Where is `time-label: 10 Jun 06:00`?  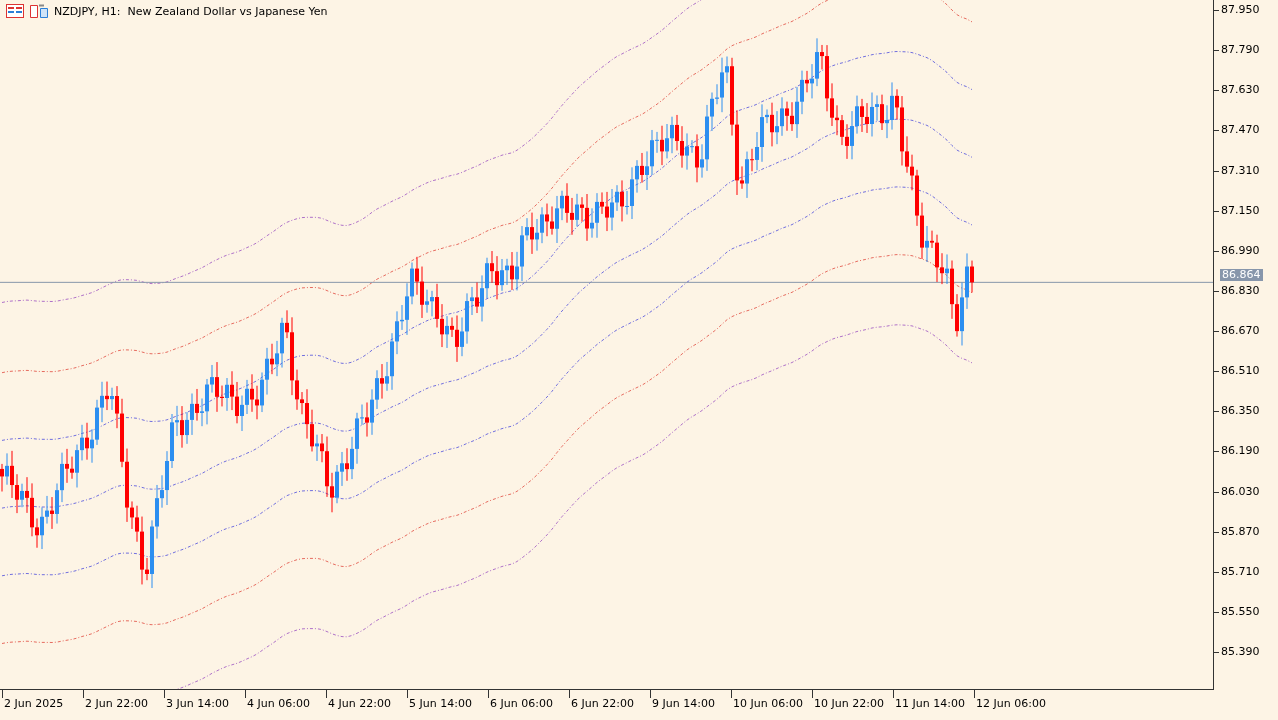 time-label: 10 Jun 06:00 is located at coordinates (768, 703).